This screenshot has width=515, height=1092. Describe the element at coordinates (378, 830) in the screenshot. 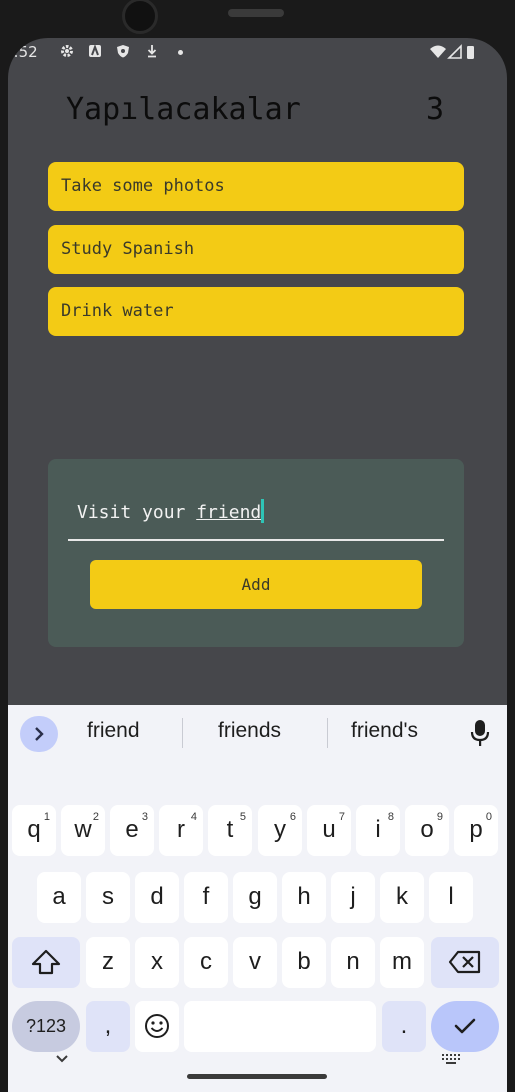

I see `key-i: i8` at that location.